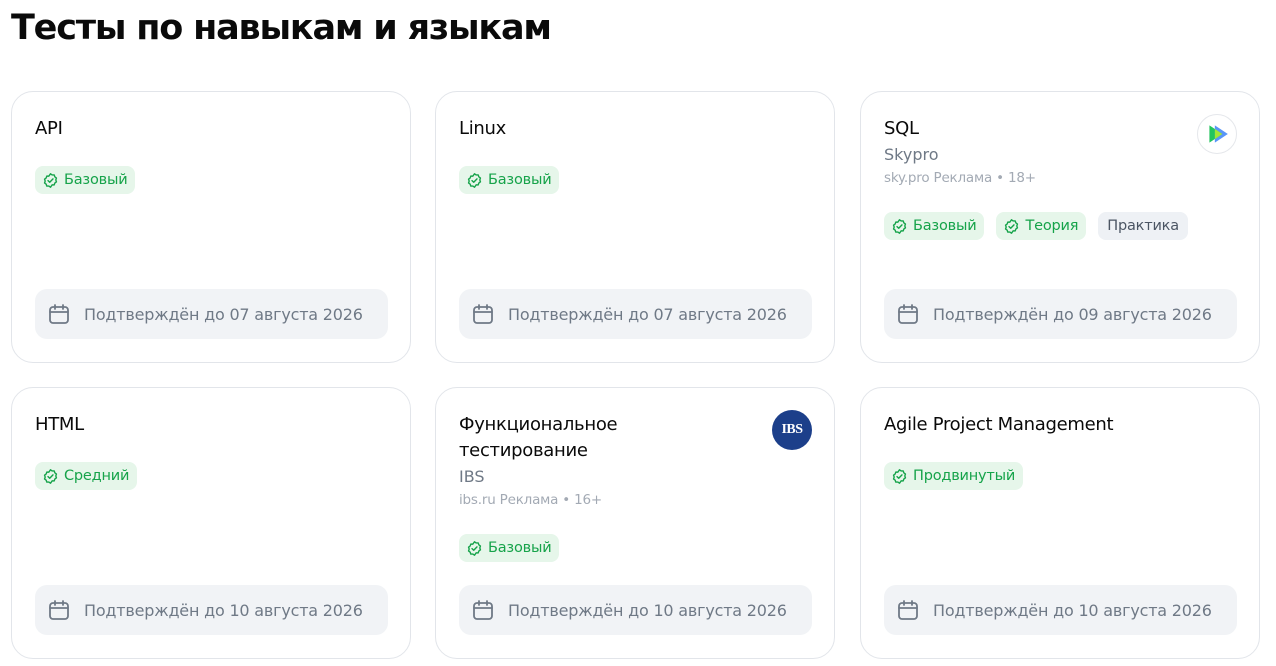  I want to click on card-title: HTML, so click(59, 424).